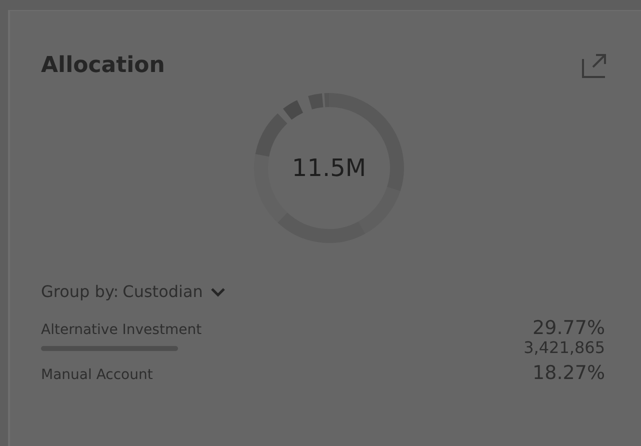  What do you see at coordinates (97, 375) in the screenshot?
I see `account-name: Manual Account` at bounding box center [97, 375].